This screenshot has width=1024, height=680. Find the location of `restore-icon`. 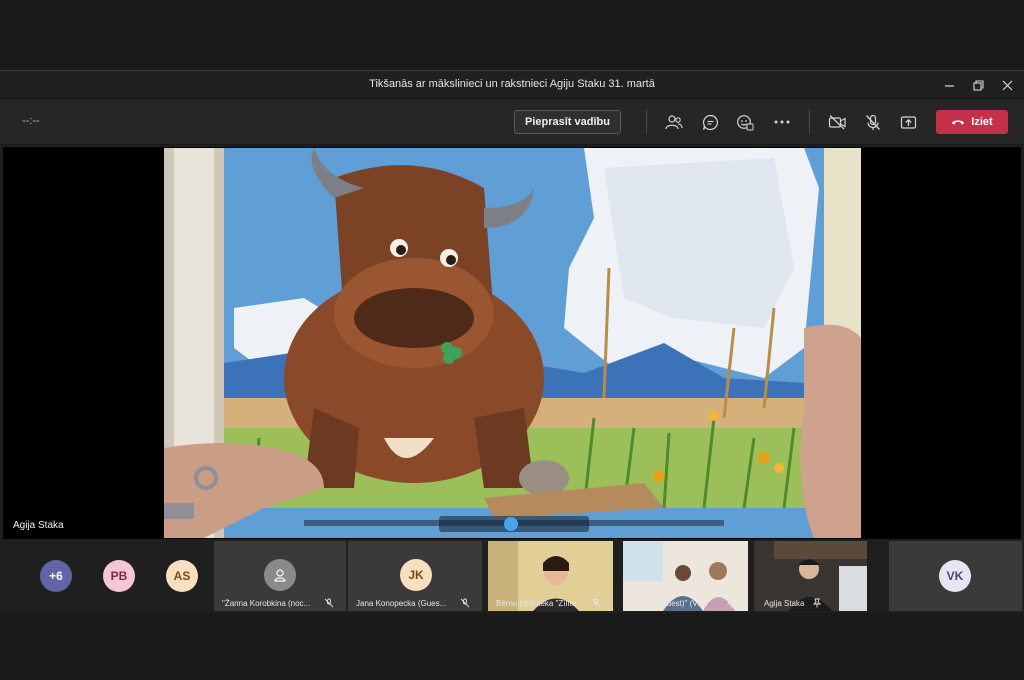

restore-icon is located at coordinates (978, 85).